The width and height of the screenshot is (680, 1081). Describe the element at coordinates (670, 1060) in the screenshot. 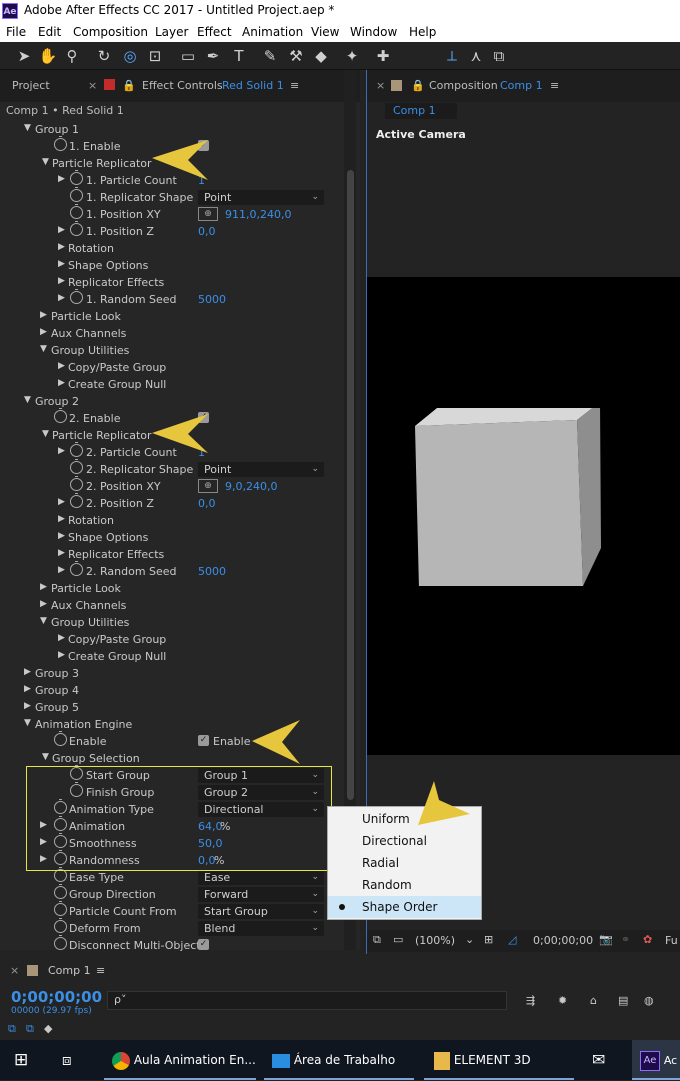

I see `taskbar-label-truncated: Ac` at that location.